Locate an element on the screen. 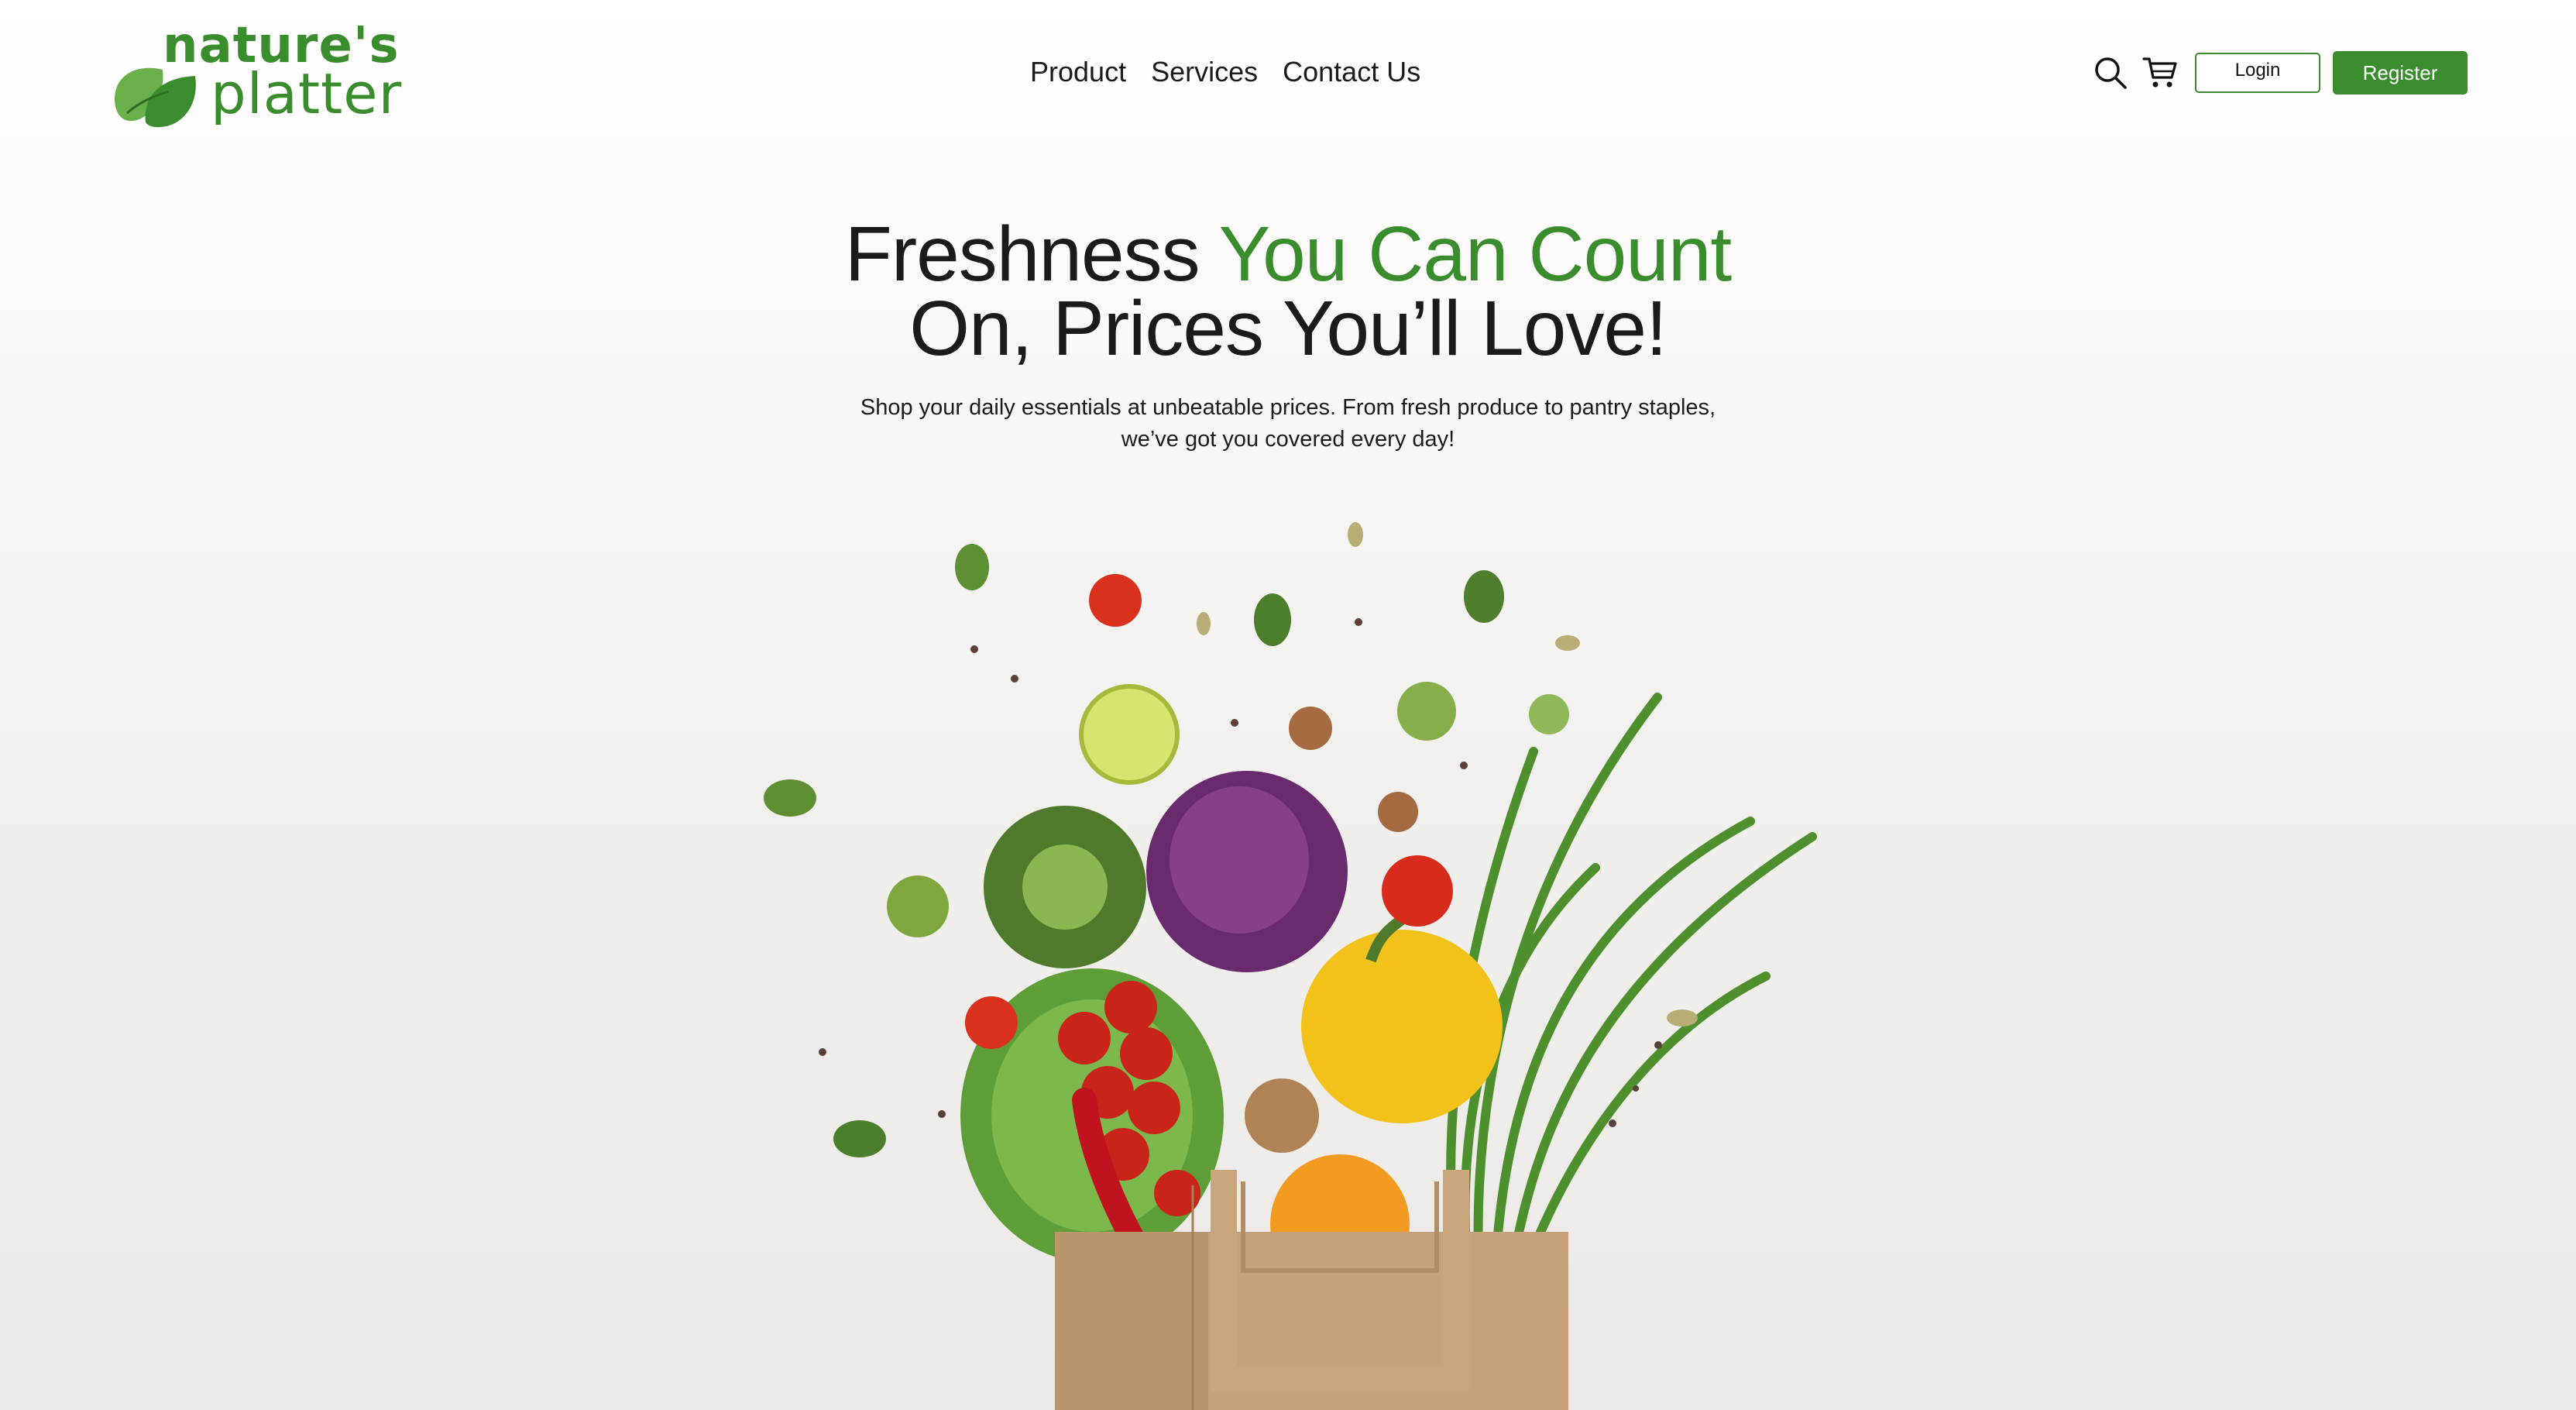 The height and width of the screenshot is (1410, 2576). header-actions: Login Register is located at coordinates (2279, 73).